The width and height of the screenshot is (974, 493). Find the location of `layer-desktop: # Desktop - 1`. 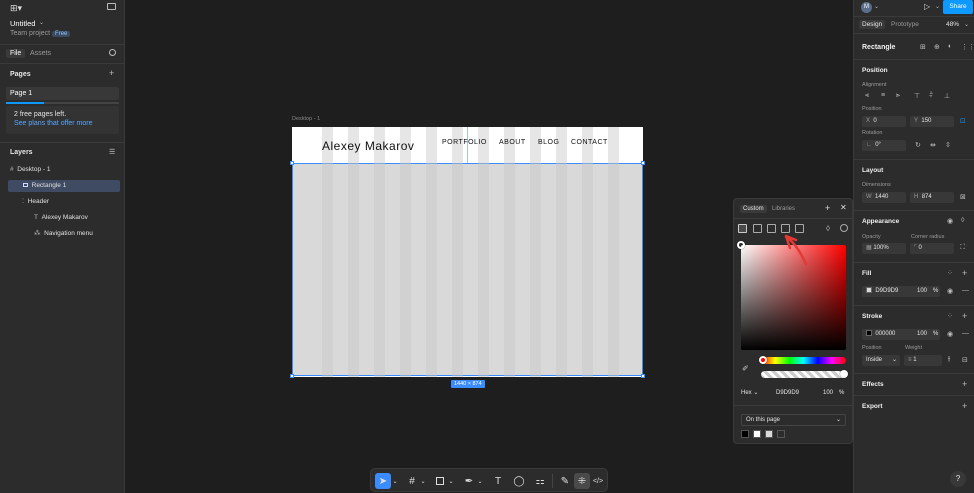

layer-desktop: # Desktop - 1 is located at coordinates (65, 170).